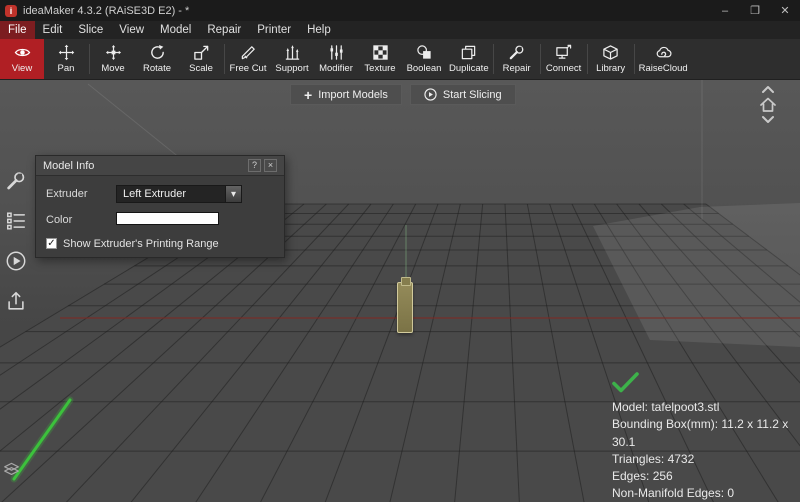  I want to click on import-models-button: + Import Models, so click(346, 94).